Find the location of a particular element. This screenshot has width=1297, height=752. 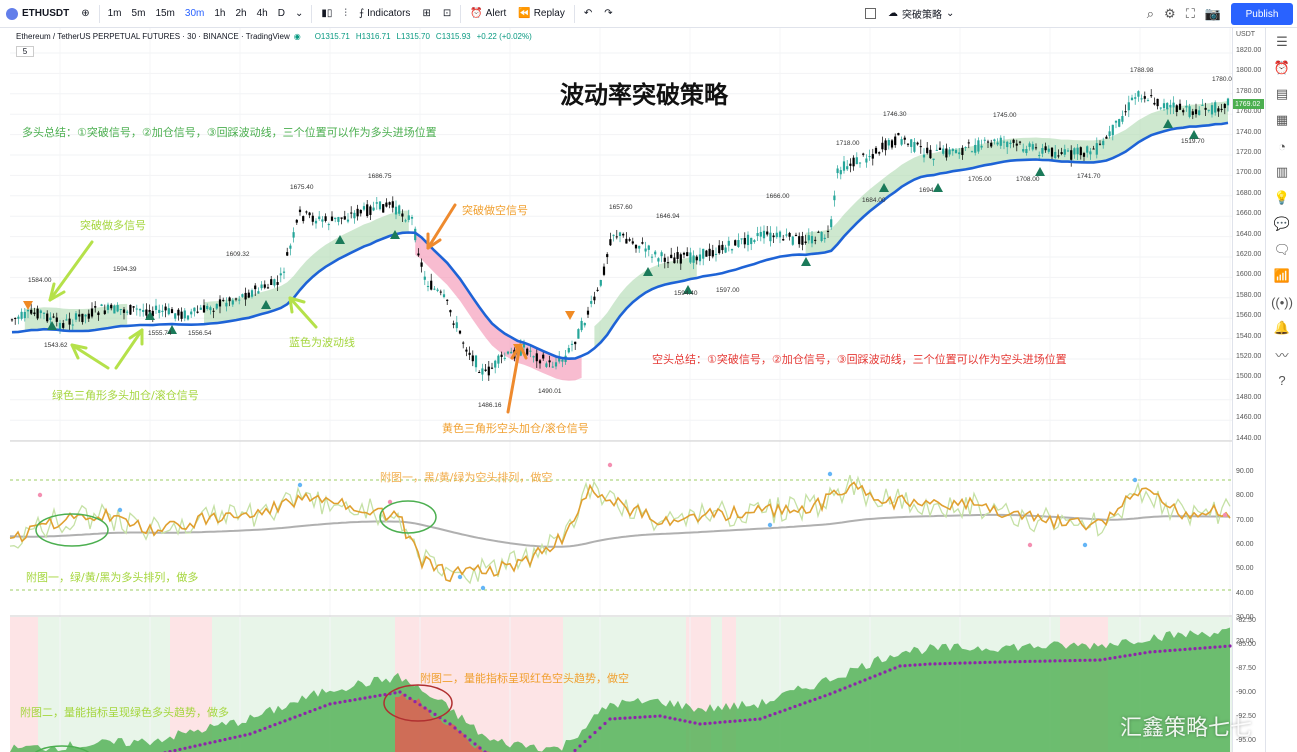

signal-icon: 📶 is located at coordinates (1281, 276).